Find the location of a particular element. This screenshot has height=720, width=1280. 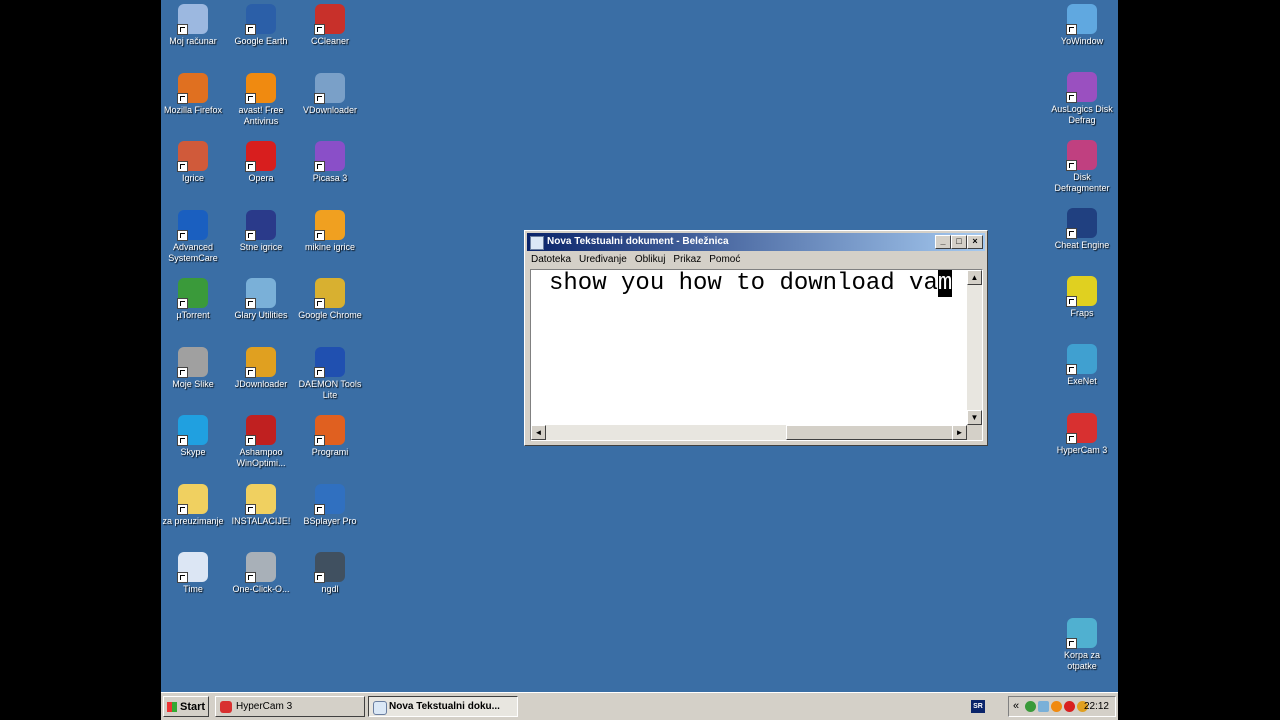

opera-icon is located at coordinates (260, 156).